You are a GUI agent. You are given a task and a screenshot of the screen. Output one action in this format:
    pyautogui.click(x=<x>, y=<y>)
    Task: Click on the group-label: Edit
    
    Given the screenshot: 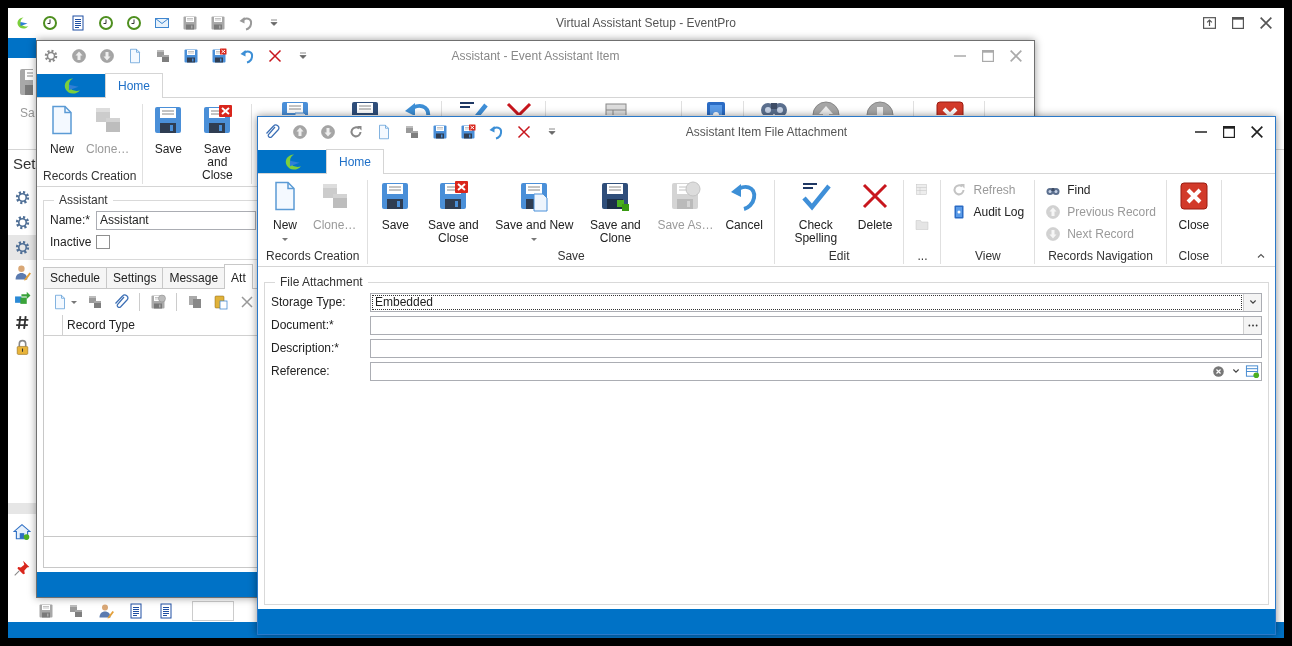 What is the action you would take?
    pyautogui.click(x=839, y=256)
    